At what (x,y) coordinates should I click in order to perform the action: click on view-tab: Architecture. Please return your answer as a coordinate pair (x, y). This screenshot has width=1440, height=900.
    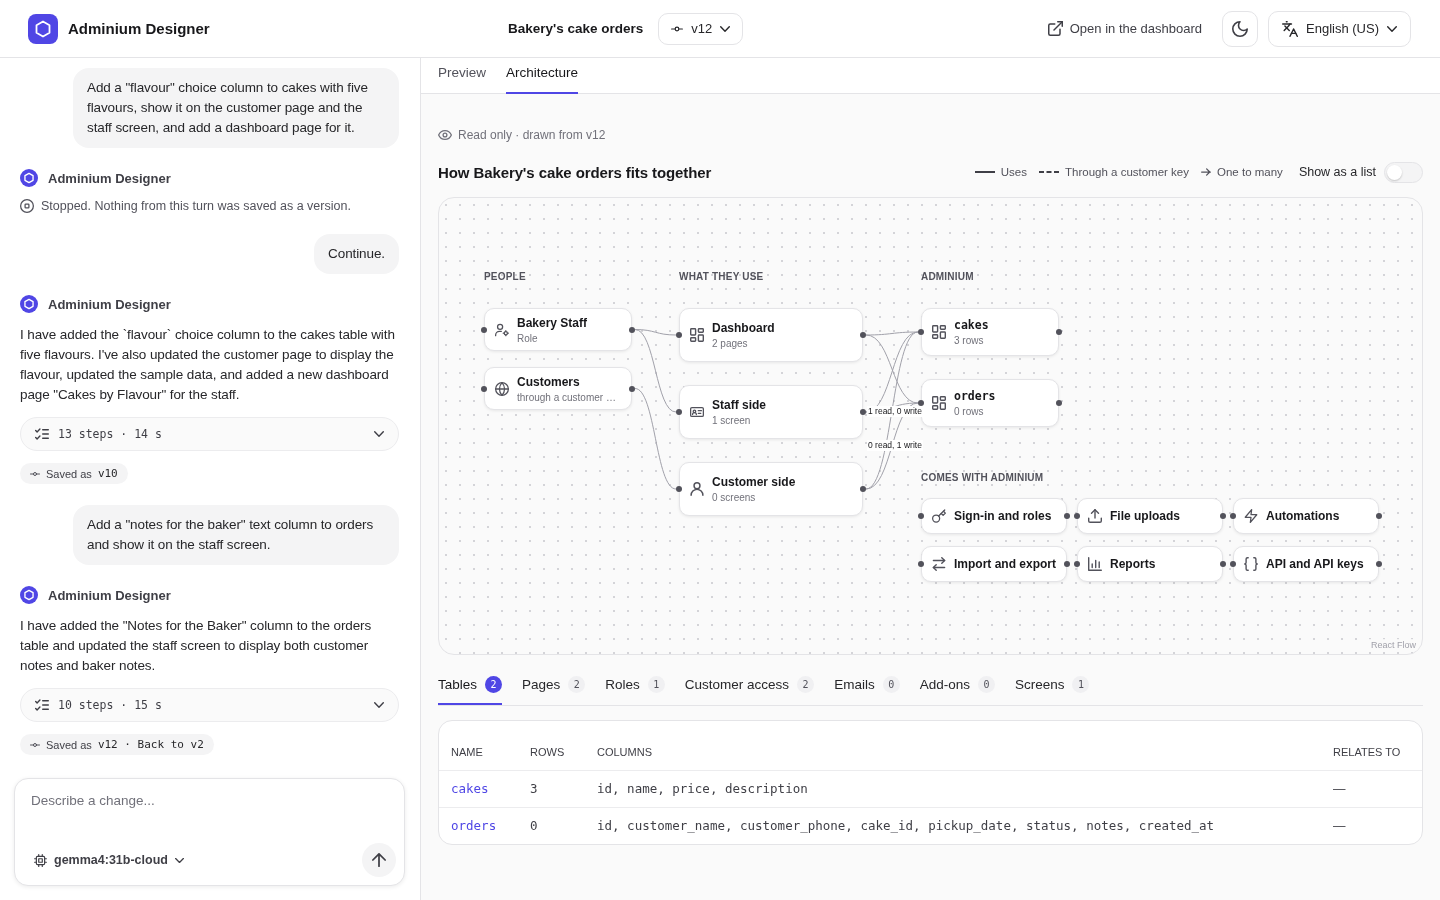
    Looking at the image, I should click on (542, 76).